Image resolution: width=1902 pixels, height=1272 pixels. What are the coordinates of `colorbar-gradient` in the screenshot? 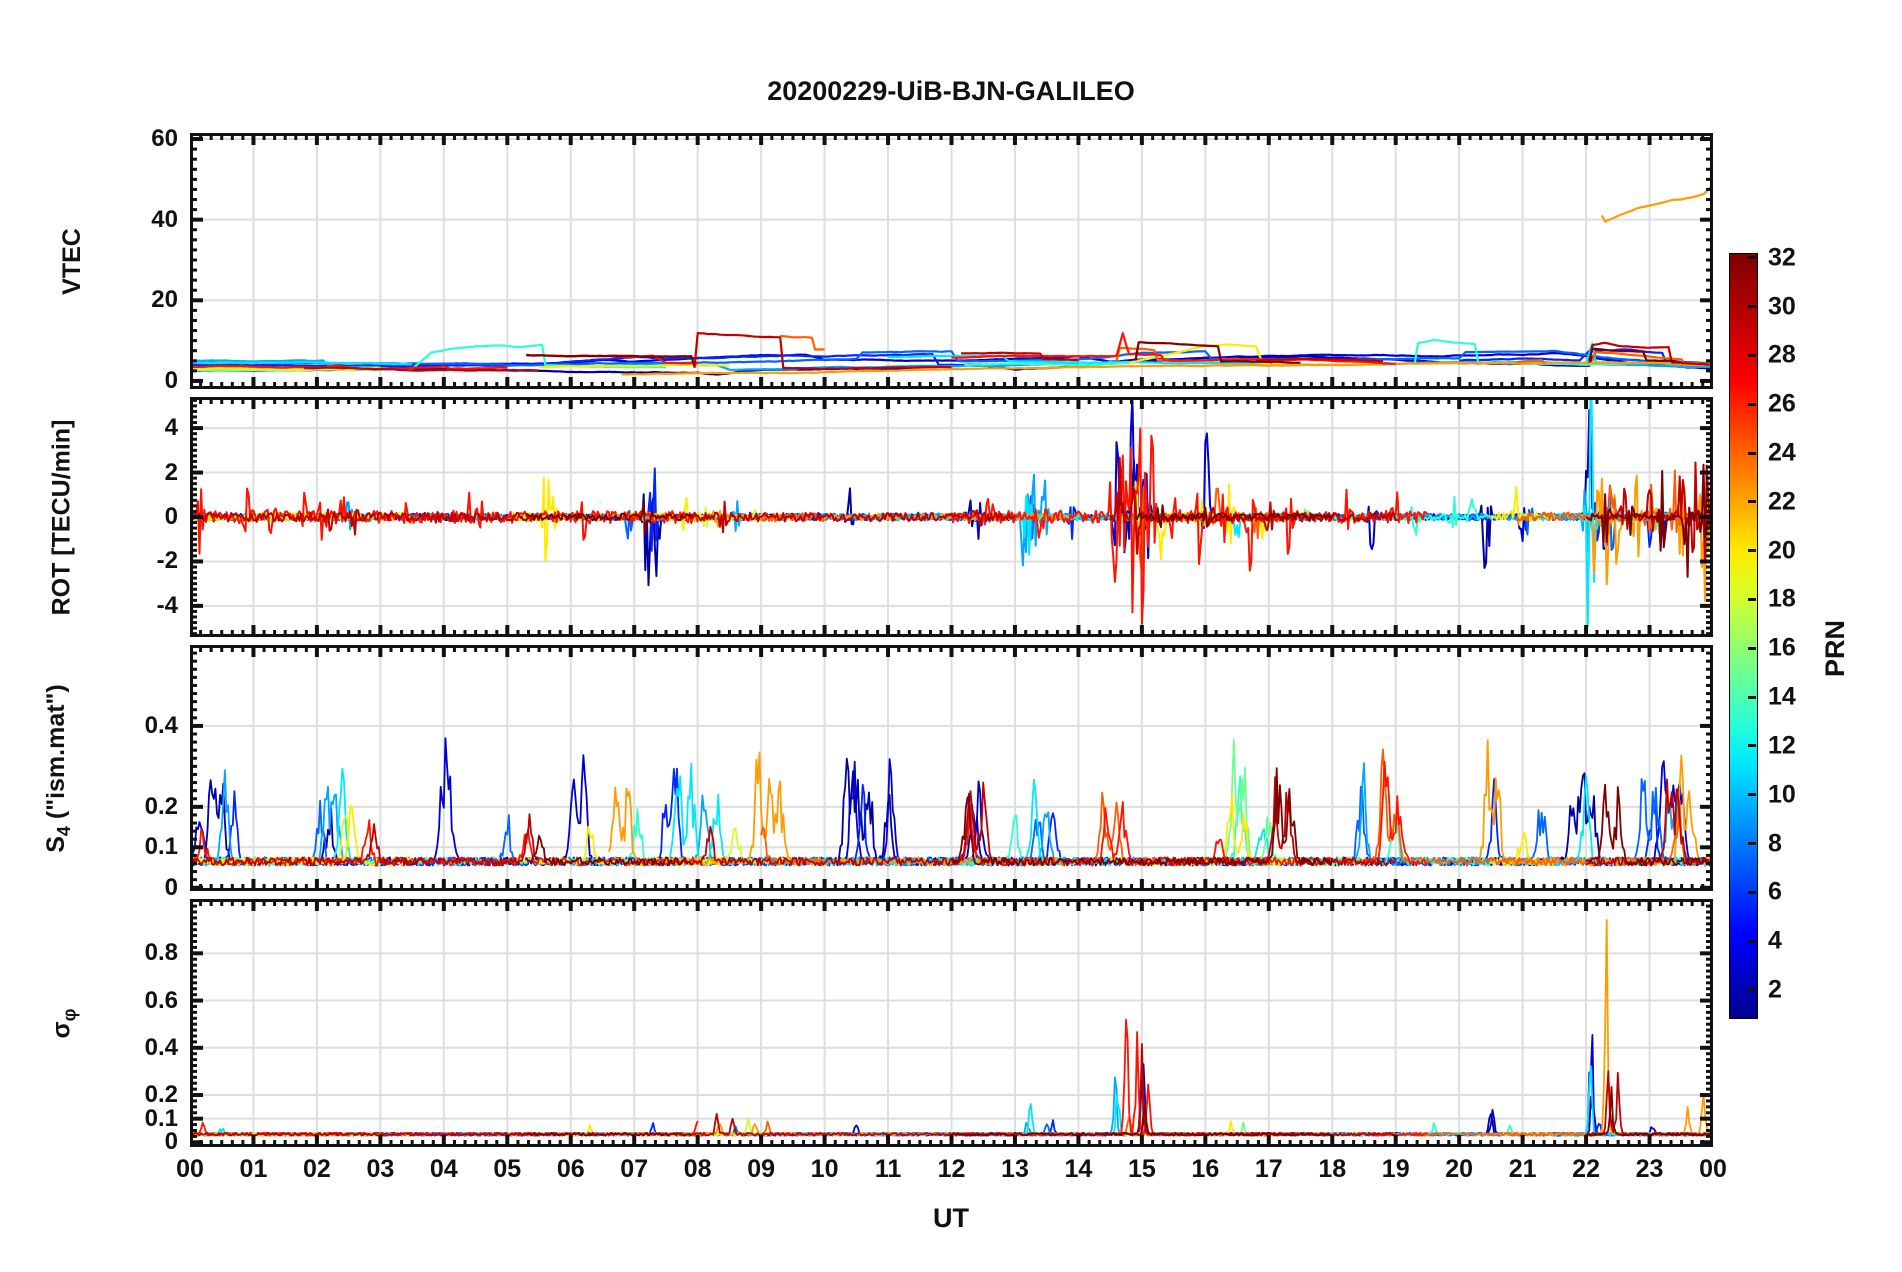 It's located at (1743, 636).